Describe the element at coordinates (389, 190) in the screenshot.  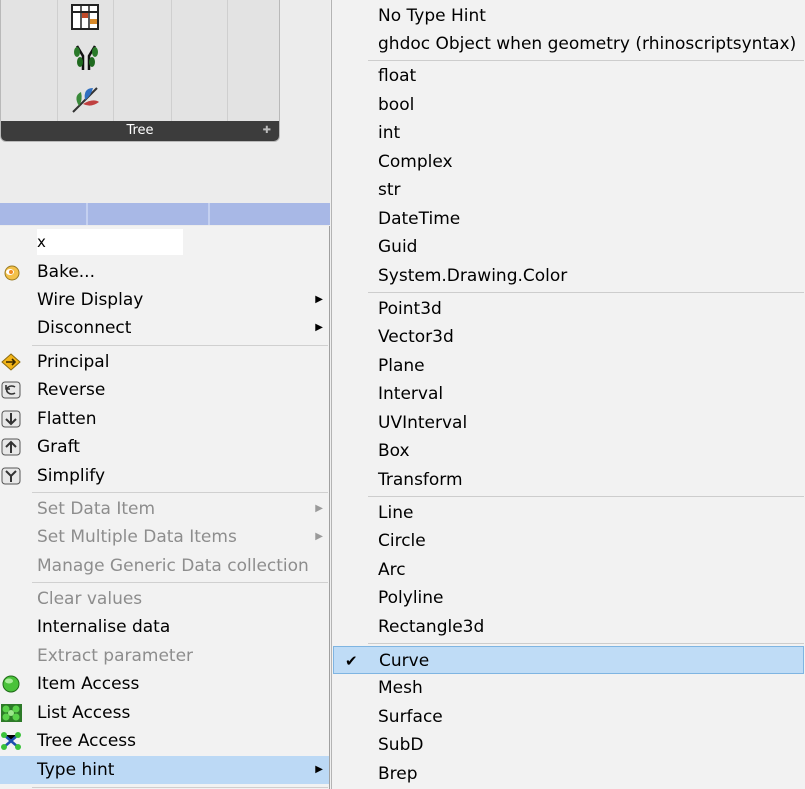
I see `type-hint-label: str` at that location.